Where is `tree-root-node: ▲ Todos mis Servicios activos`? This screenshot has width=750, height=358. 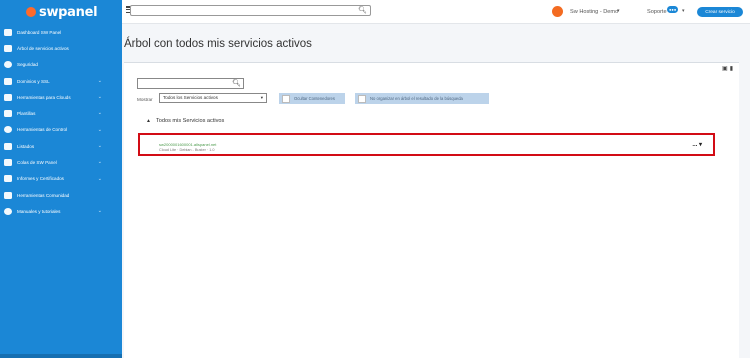 tree-root-node: ▲ Todos mis Servicios activos is located at coordinates (185, 121).